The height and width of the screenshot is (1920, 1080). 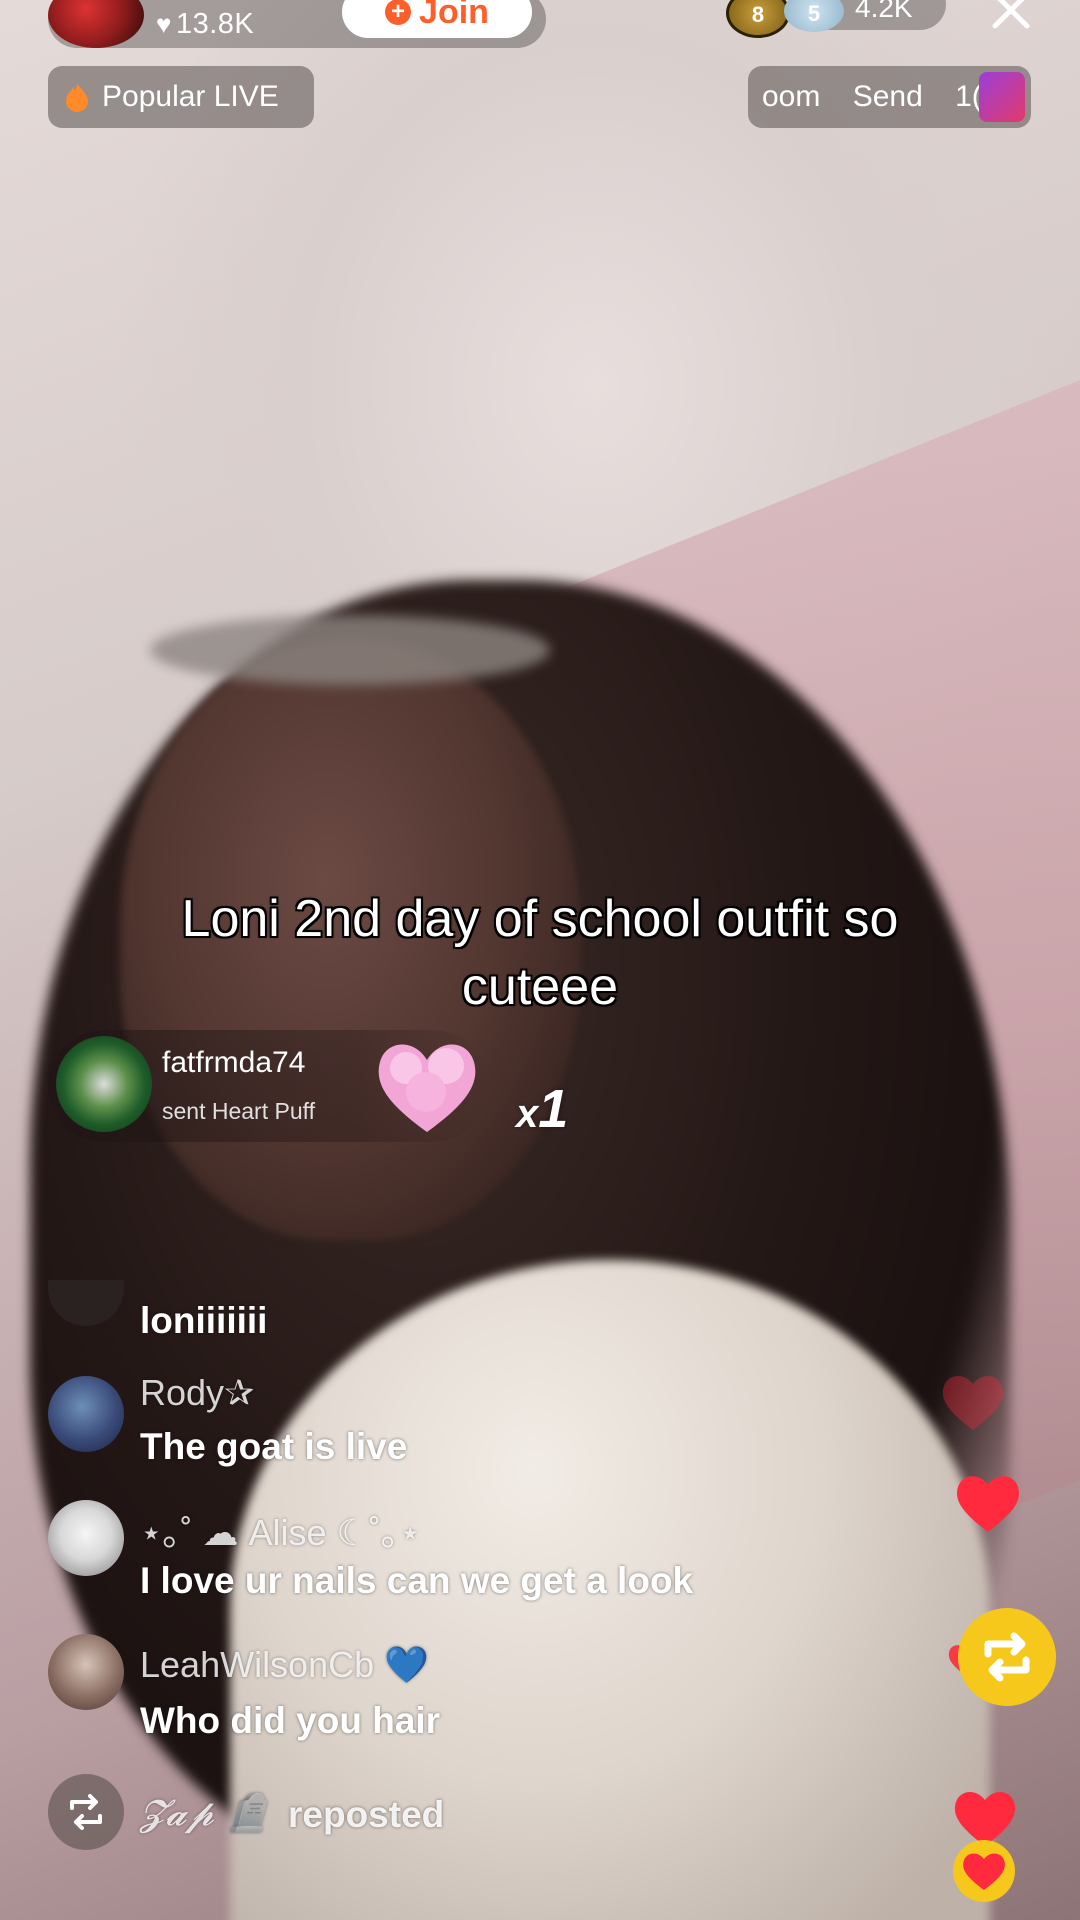 I want to click on comment-username: Rody✰, so click(x=197, y=1393).